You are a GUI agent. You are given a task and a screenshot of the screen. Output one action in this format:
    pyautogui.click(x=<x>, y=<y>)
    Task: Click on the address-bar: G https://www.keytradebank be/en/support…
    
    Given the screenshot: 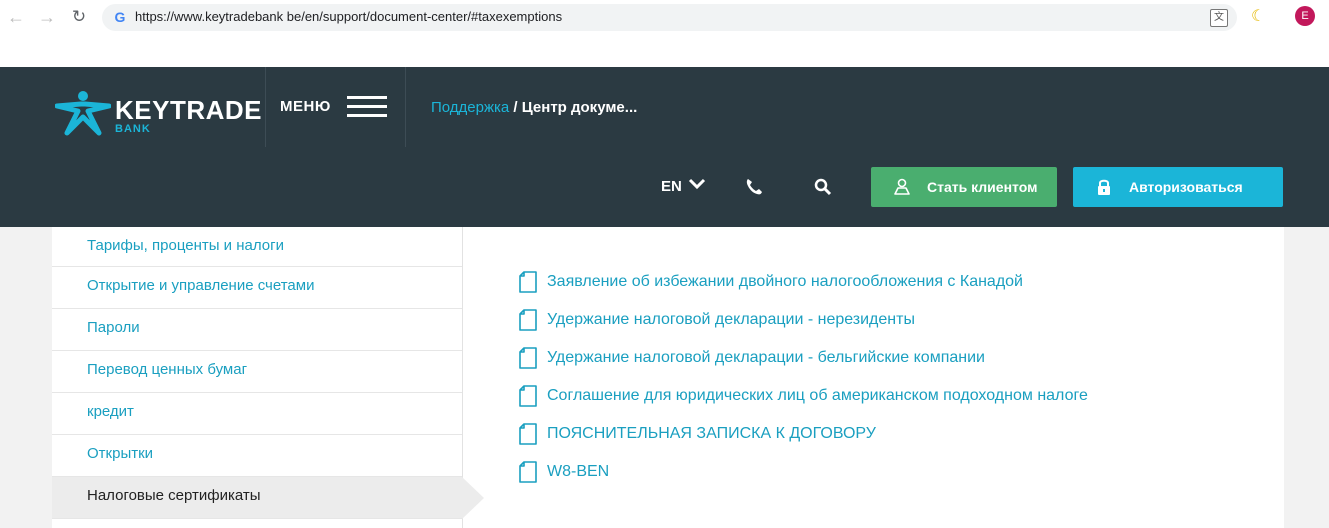 What is the action you would take?
    pyautogui.click(x=669, y=17)
    